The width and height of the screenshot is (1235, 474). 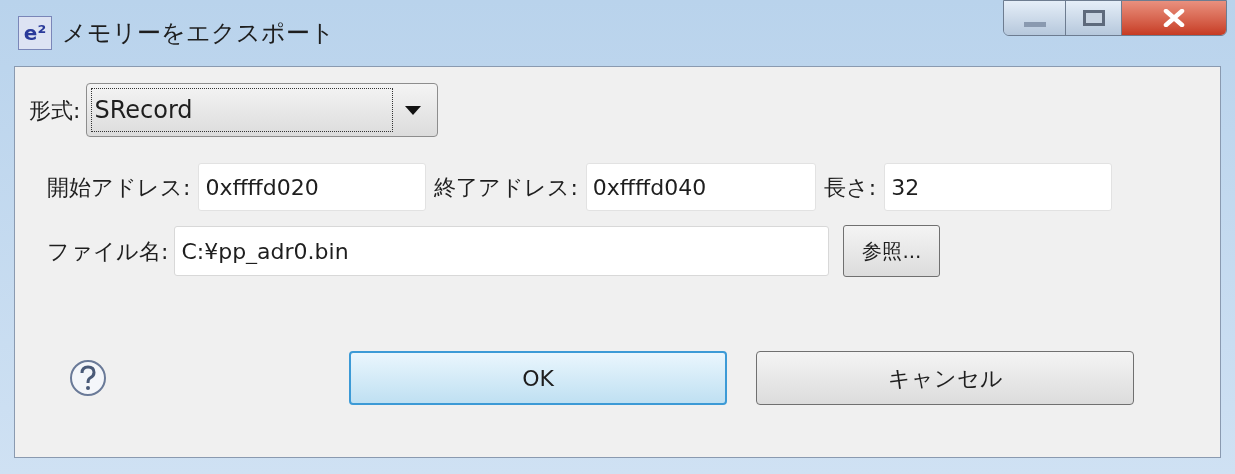 What do you see at coordinates (119, 187) in the screenshot?
I see `field-label: 開始アドレス:` at bounding box center [119, 187].